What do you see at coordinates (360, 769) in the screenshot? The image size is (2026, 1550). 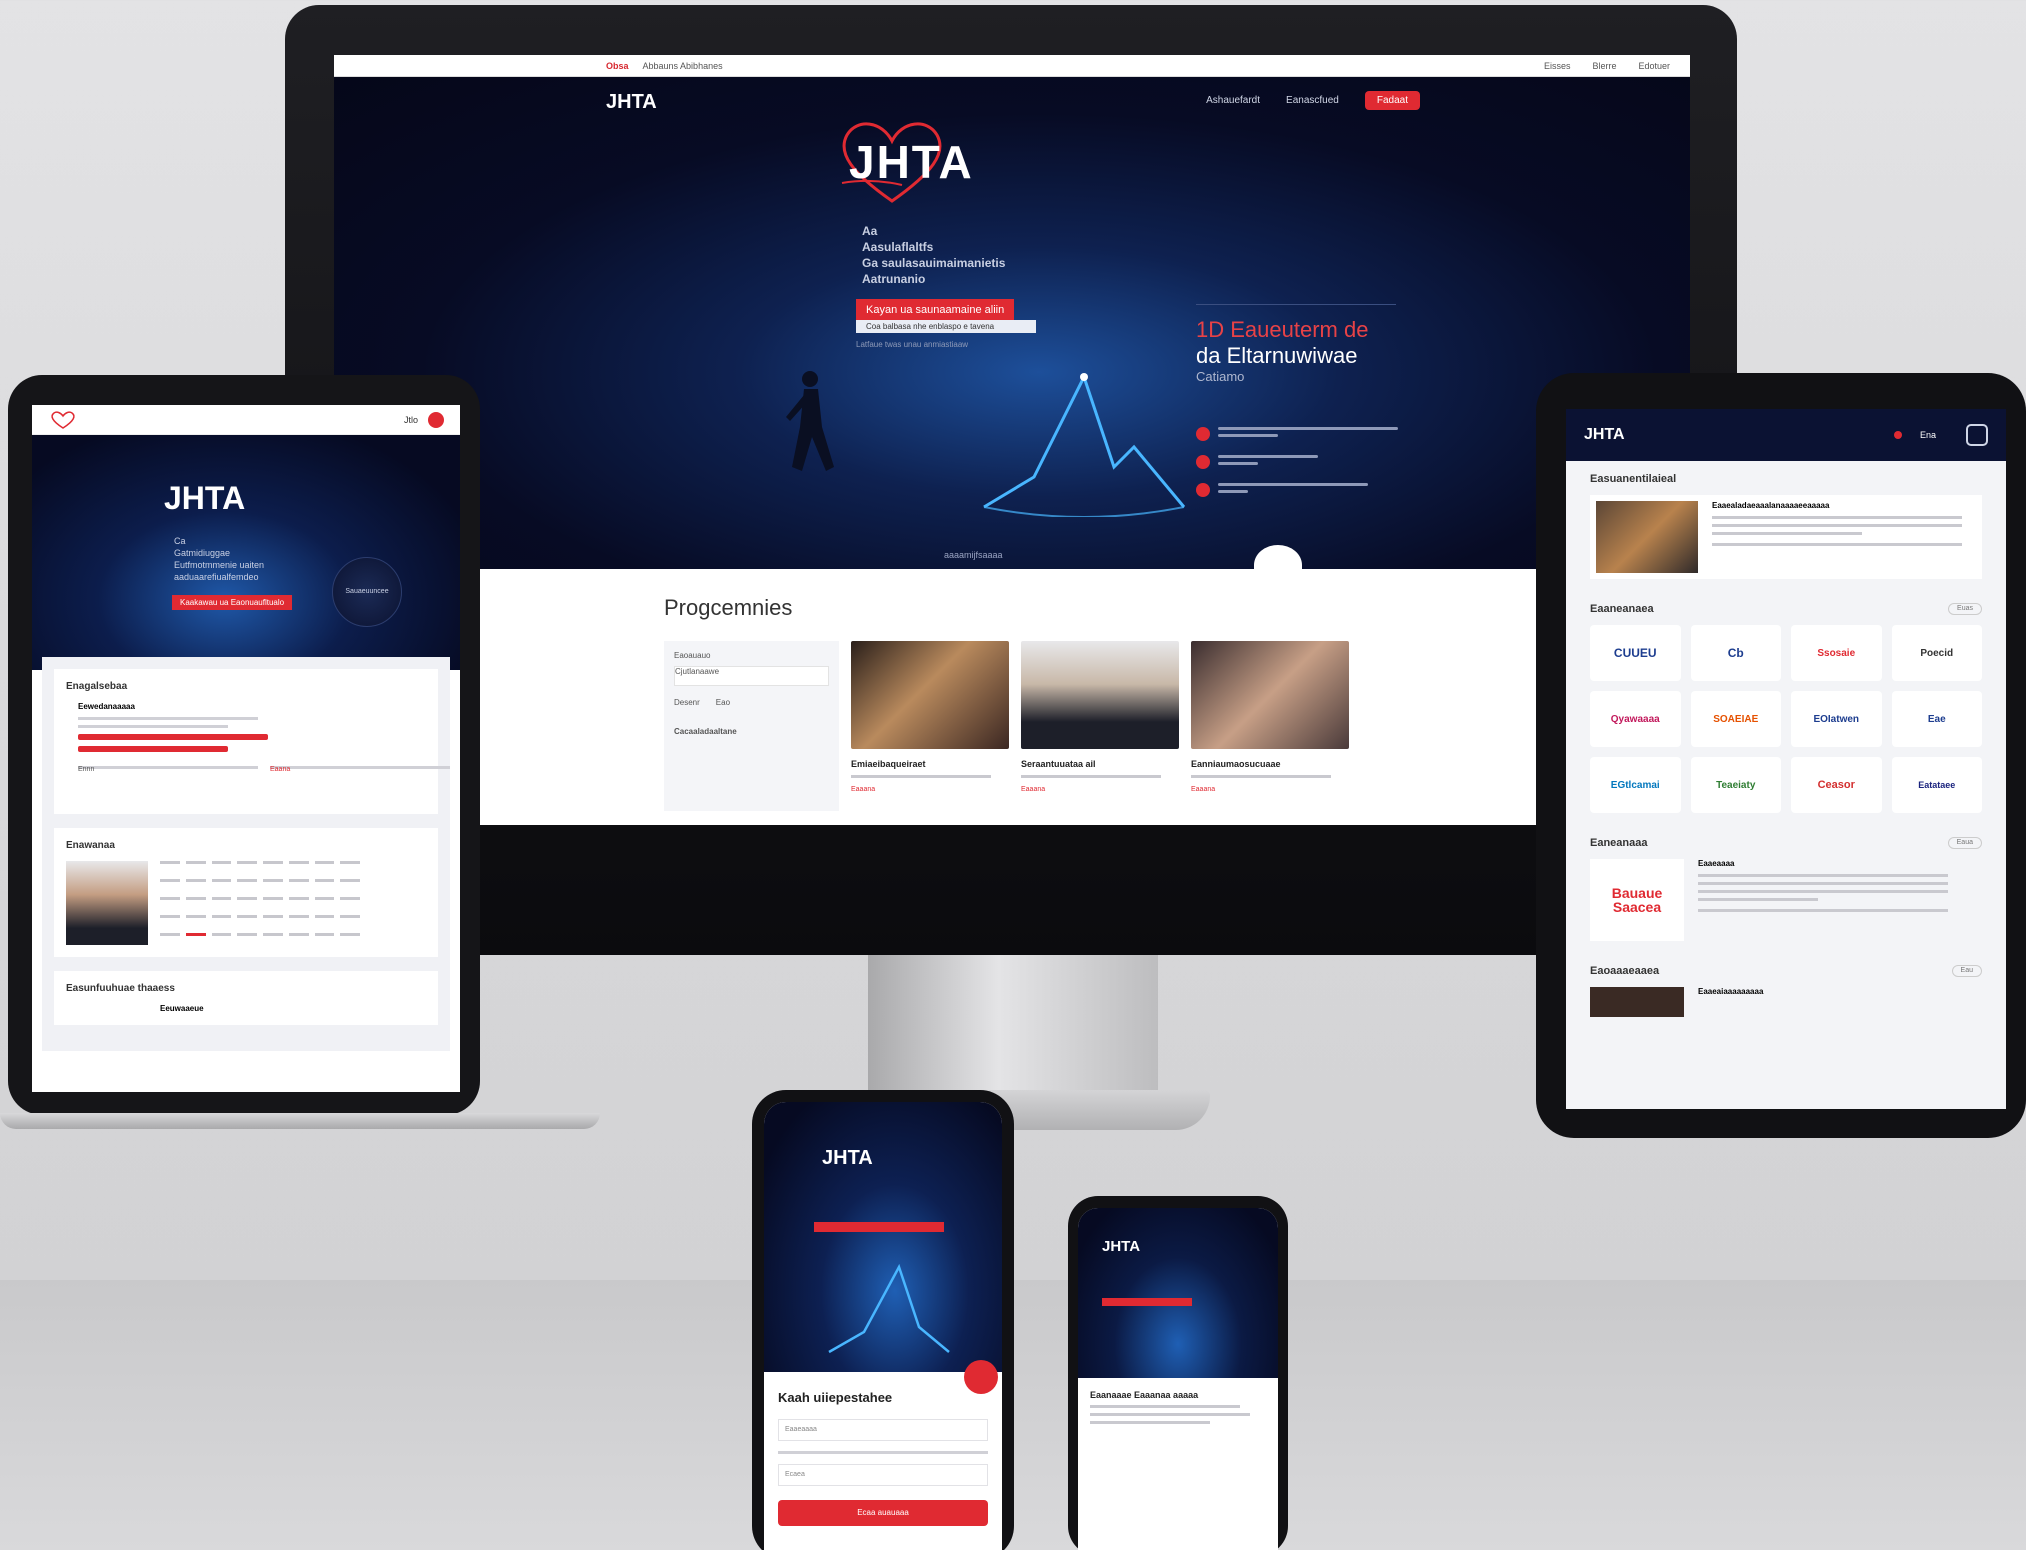 I see `section-meta: Eaana` at bounding box center [360, 769].